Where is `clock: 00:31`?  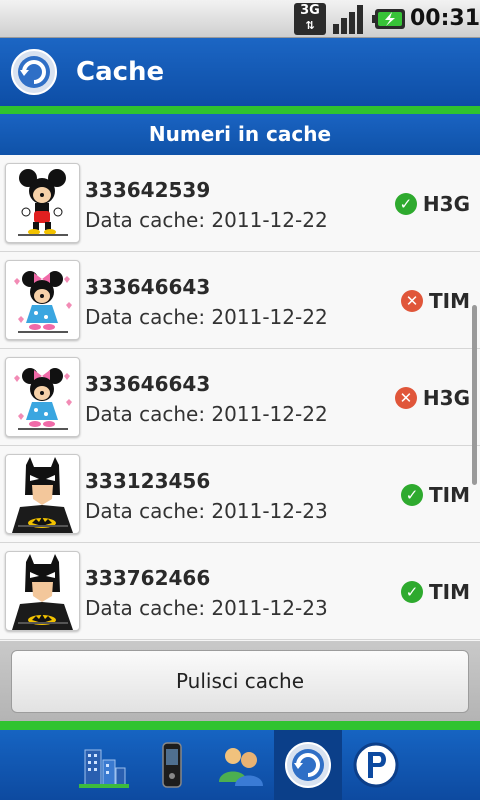 clock: 00:31 is located at coordinates (445, 18).